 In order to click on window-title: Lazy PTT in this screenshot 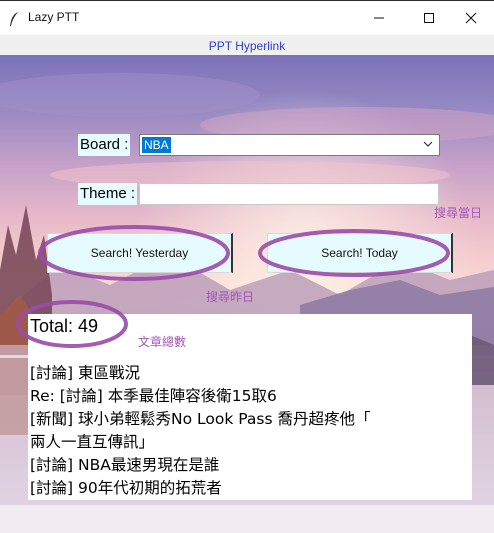, I will do `click(54, 17)`.